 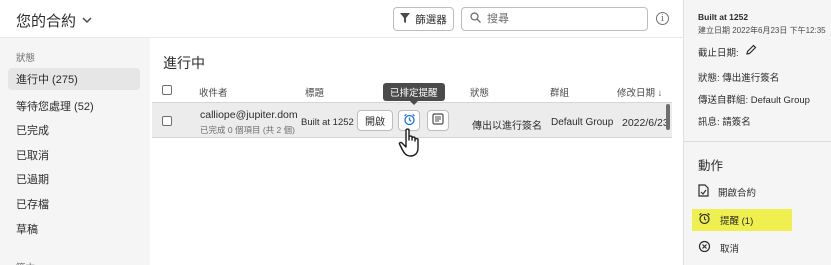 What do you see at coordinates (74, 106) in the screenshot?
I see `sidebar-item-waiting-for-you: 等待您處理 (52)` at bounding box center [74, 106].